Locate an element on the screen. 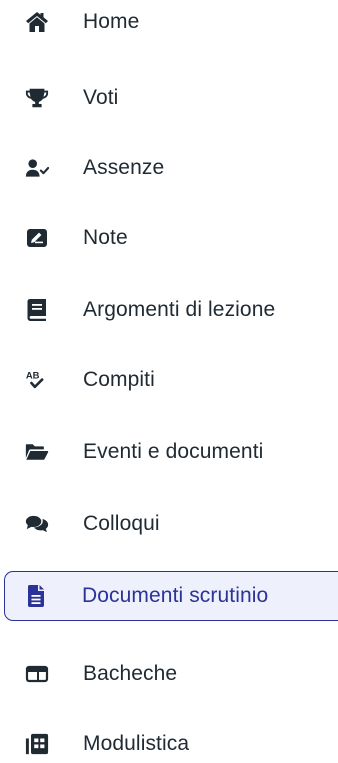  sidebar-item-label: Argomenti di lezione is located at coordinates (179, 309).